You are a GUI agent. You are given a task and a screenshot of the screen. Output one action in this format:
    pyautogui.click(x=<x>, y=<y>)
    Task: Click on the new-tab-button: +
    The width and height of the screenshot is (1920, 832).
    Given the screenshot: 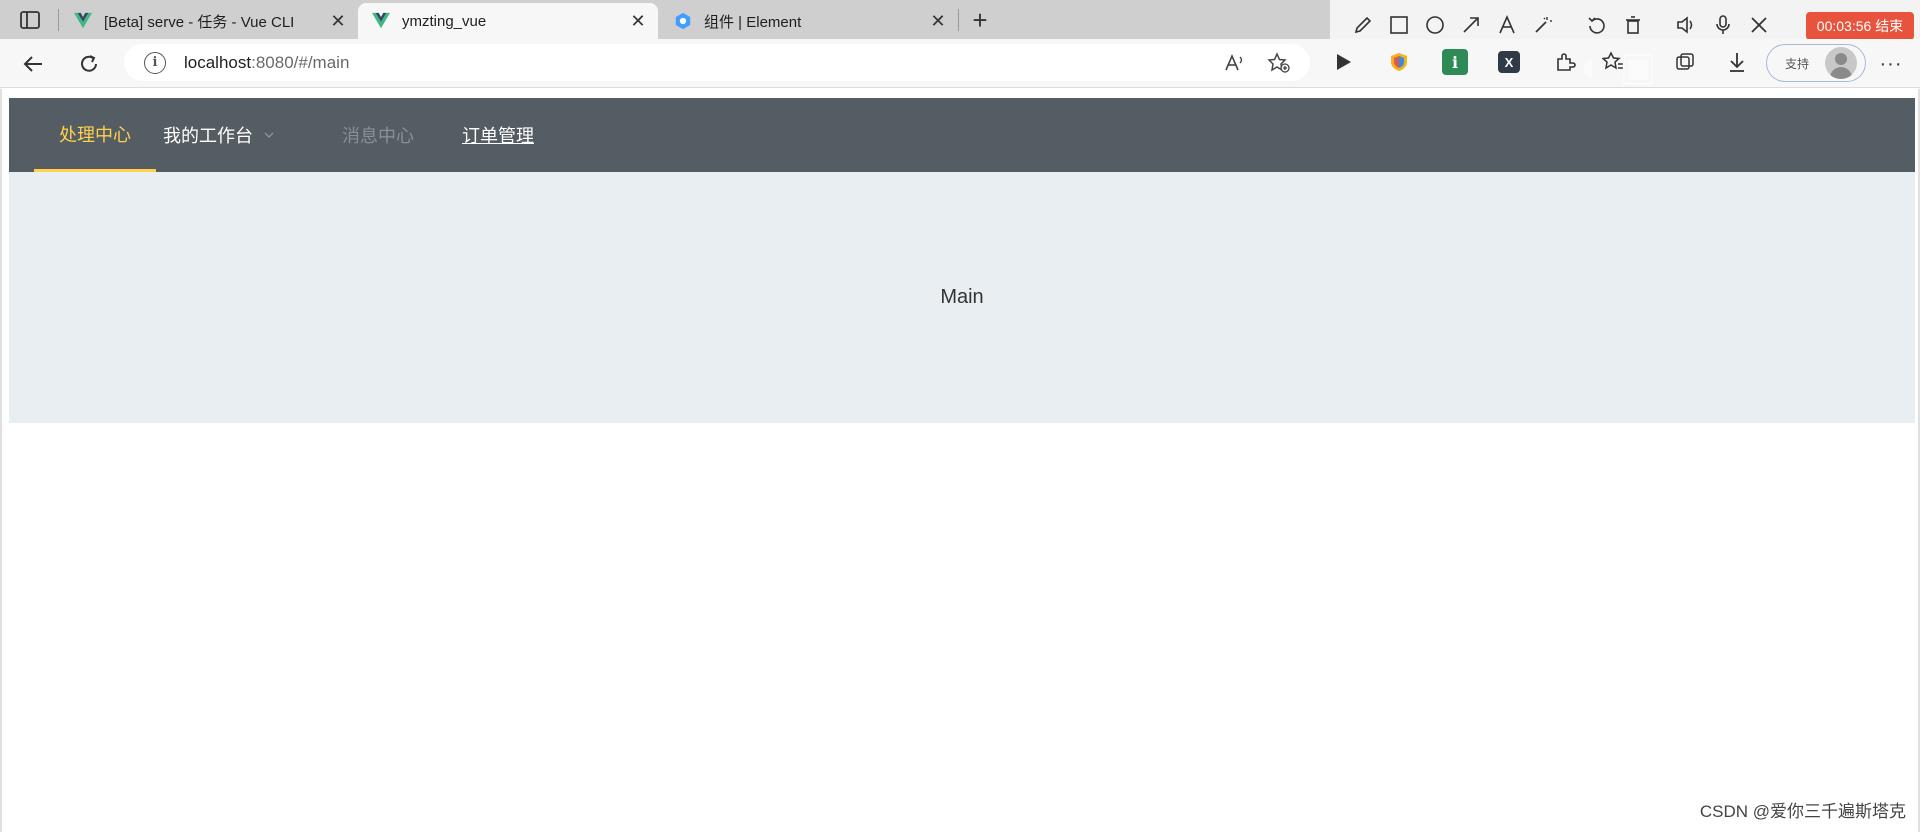 What is the action you would take?
    pyautogui.click(x=980, y=19)
    